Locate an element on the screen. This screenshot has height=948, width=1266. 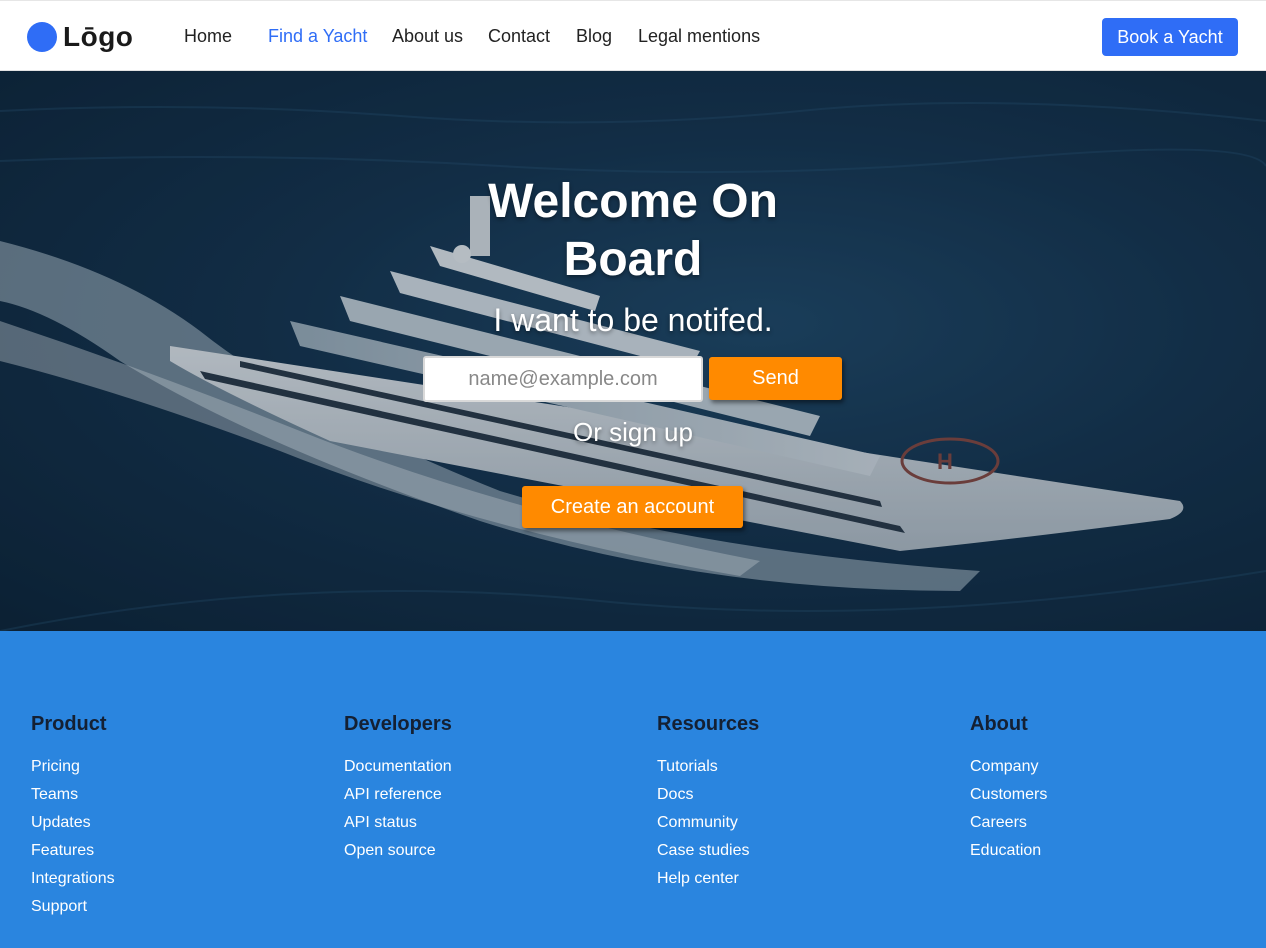
footer-column-title: Developers is located at coordinates (398, 724).